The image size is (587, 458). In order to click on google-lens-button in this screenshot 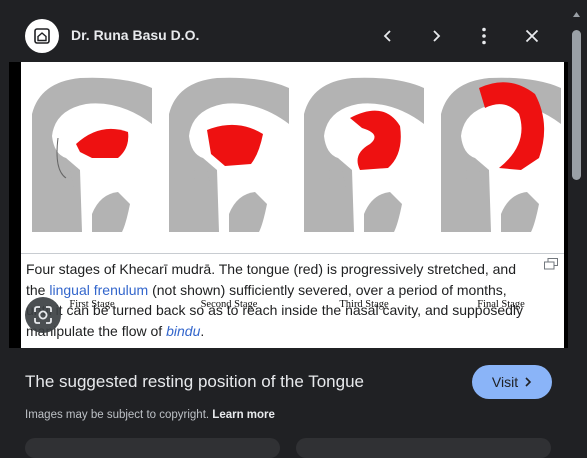, I will do `click(43, 315)`.